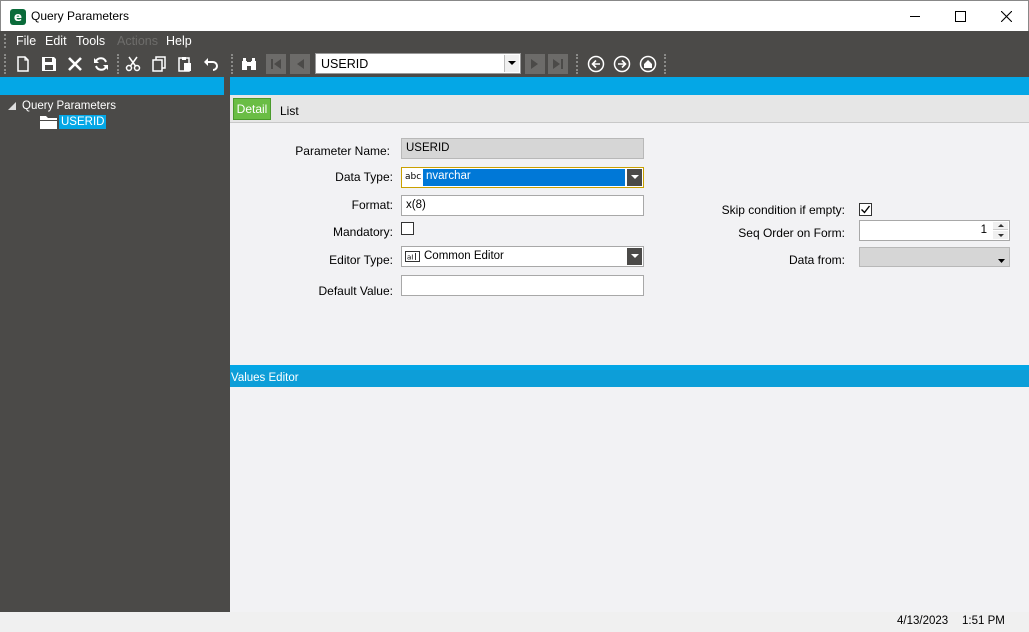  Describe the element at coordinates (133, 64) in the screenshot. I see `cut-icon` at that location.